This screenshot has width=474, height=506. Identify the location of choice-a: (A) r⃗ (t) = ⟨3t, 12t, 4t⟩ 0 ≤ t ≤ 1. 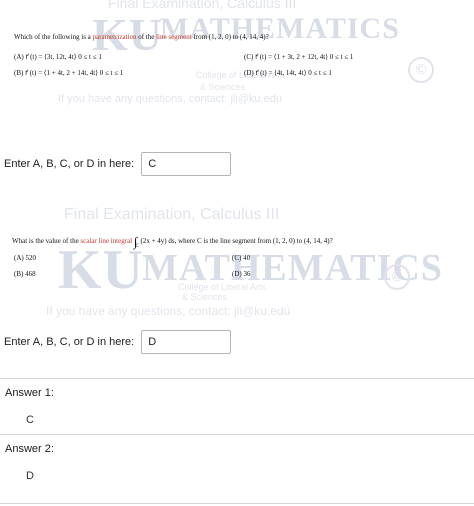
(58, 57).